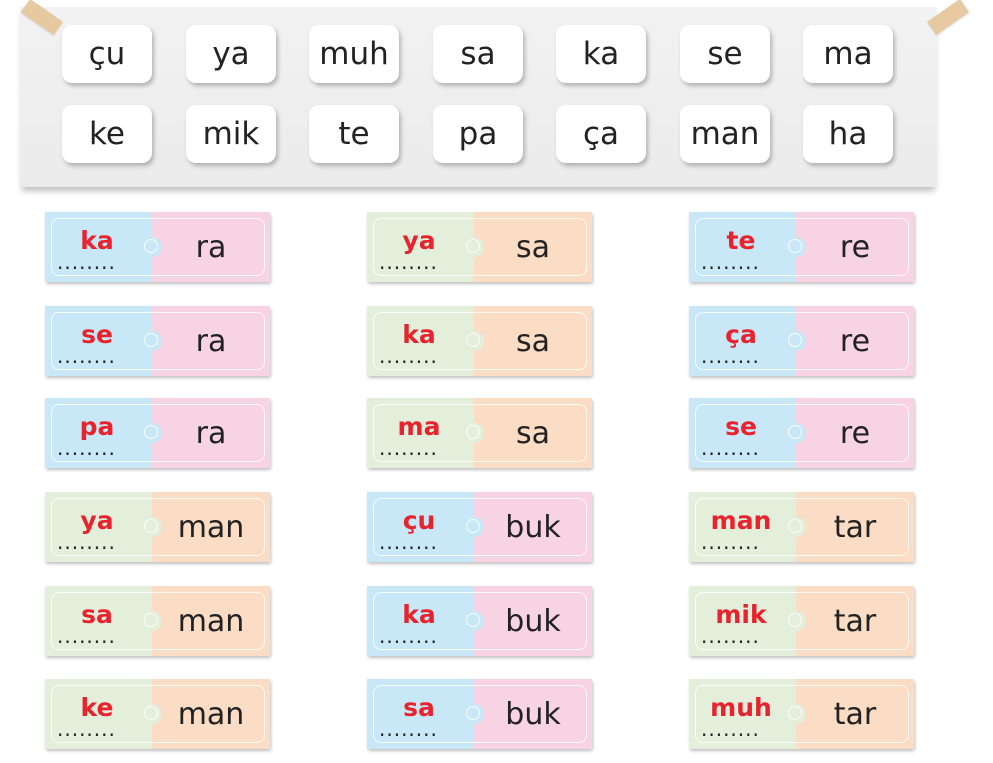  What do you see at coordinates (231, 54) in the screenshot?
I see `syllable-tile: ya` at bounding box center [231, 54].